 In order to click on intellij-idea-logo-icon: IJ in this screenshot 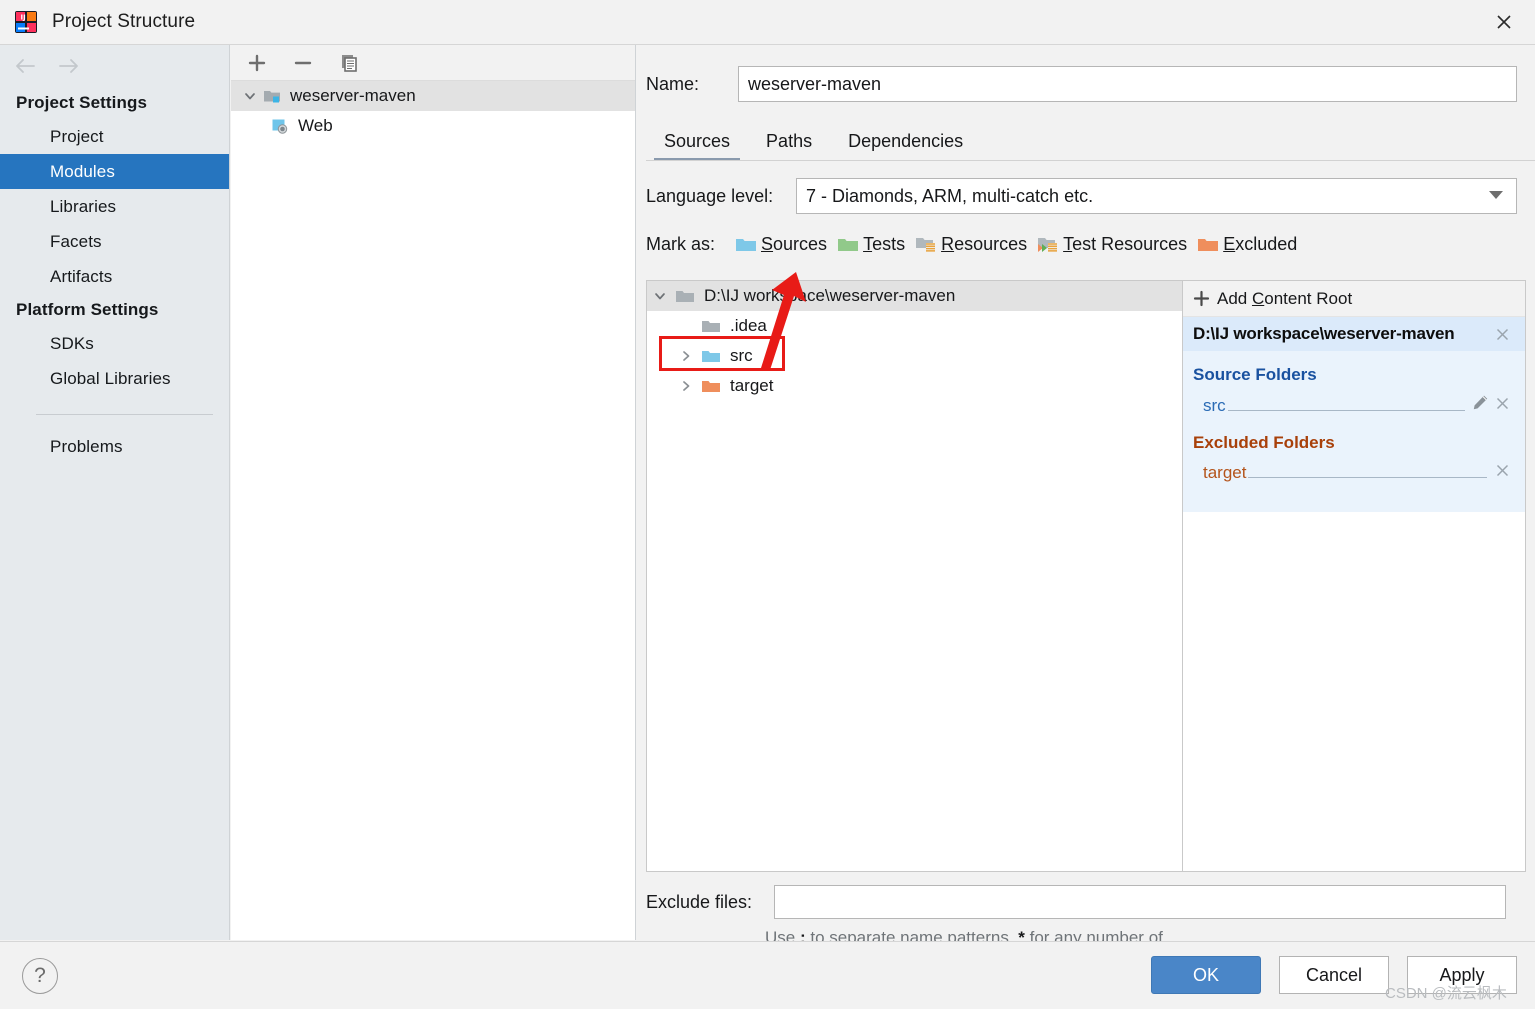, I will do `click(26, 22)`.